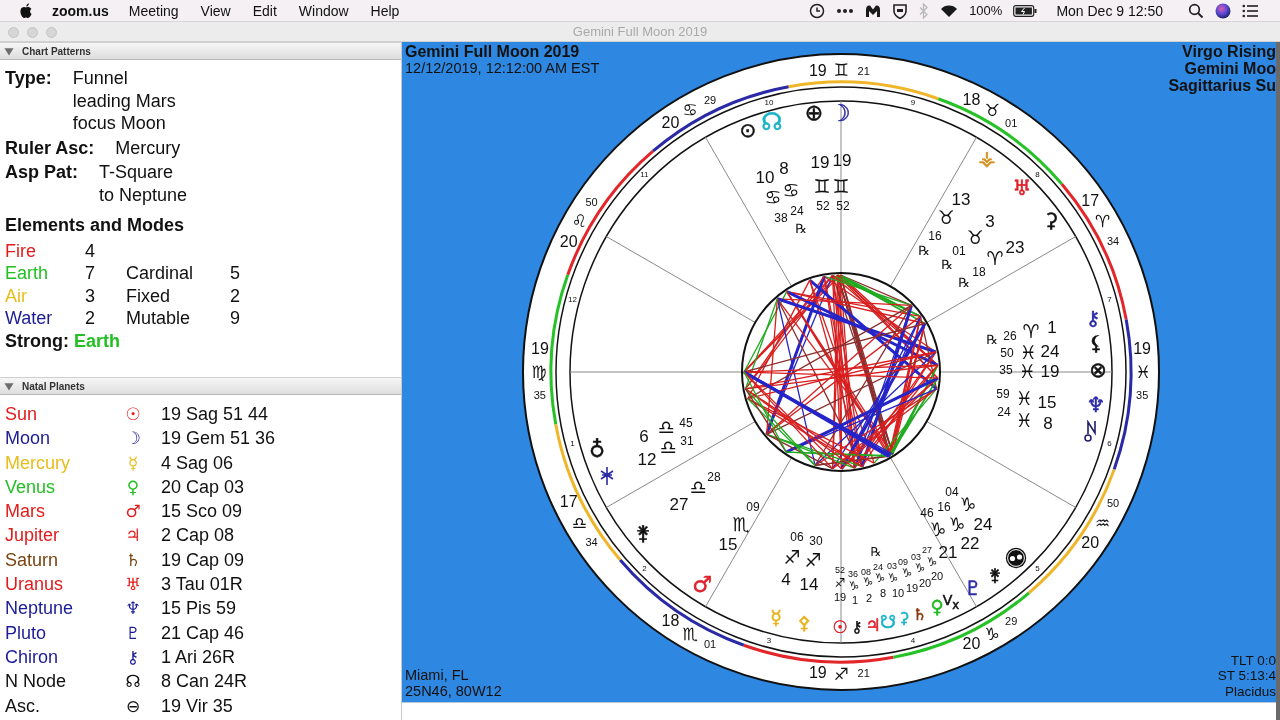 The height and width of the screenshot is (720, 1280). What do you see at coordinates (90, 318) in the screenshot?
I see `element-count: 2` at bounding box center [90, 318].